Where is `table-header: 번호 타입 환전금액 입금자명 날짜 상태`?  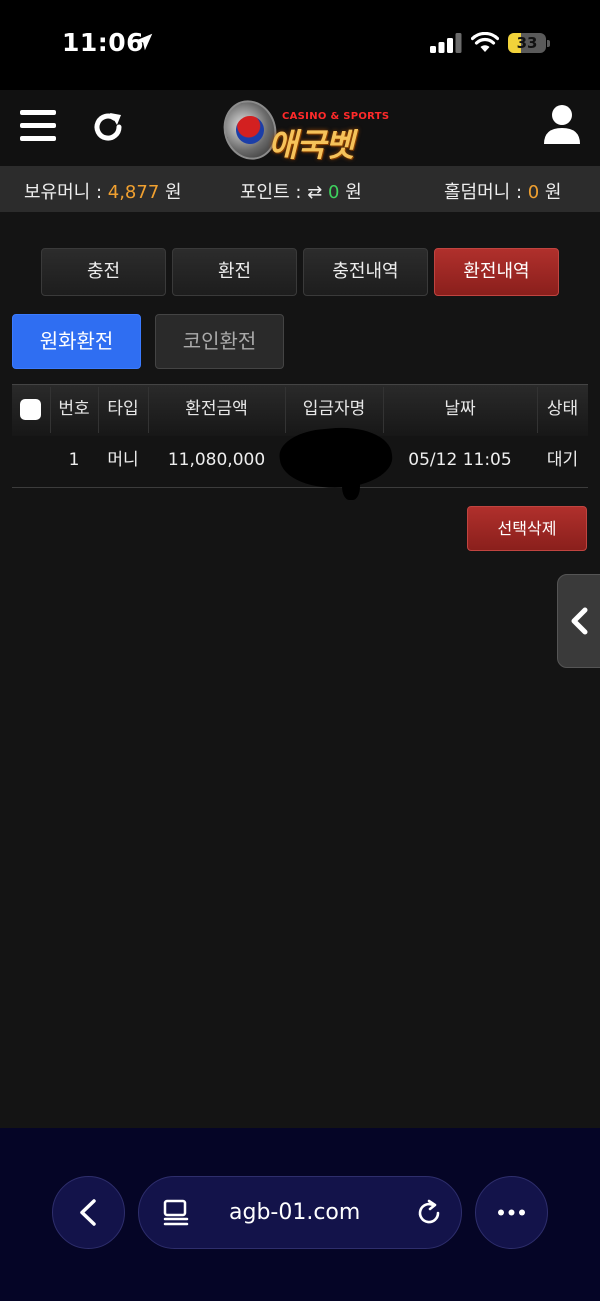 table-header: 번호 타입 환전금액 입금자명 날짜 상태 is located at coordinates (300, 410).